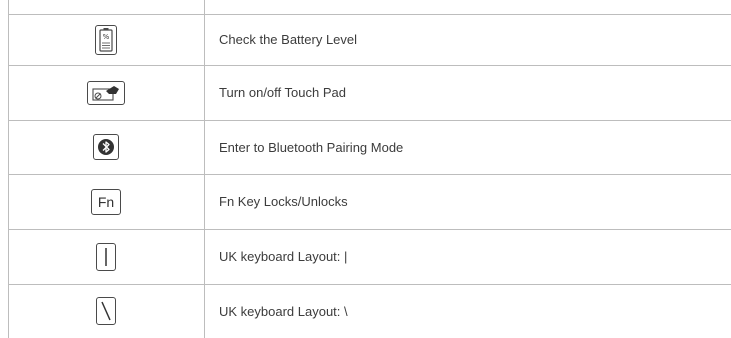 This screenshot has height=338, width=731. I want to click on icon-cell: %, so click(106, 39).